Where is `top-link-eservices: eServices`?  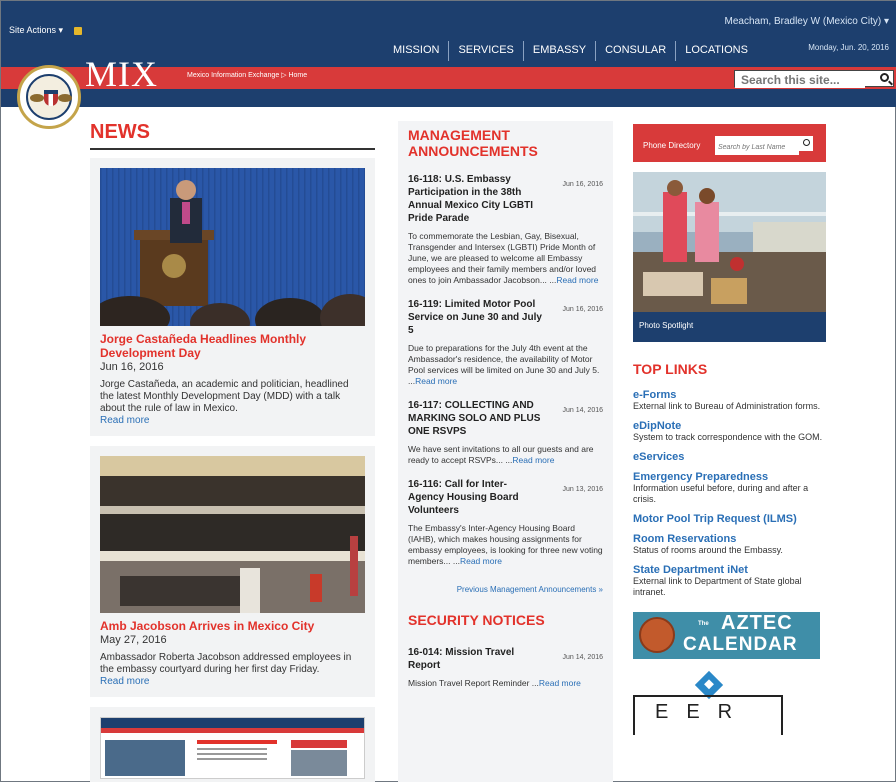 top-link-eservices: eServices is located at coordinates (729, 457).